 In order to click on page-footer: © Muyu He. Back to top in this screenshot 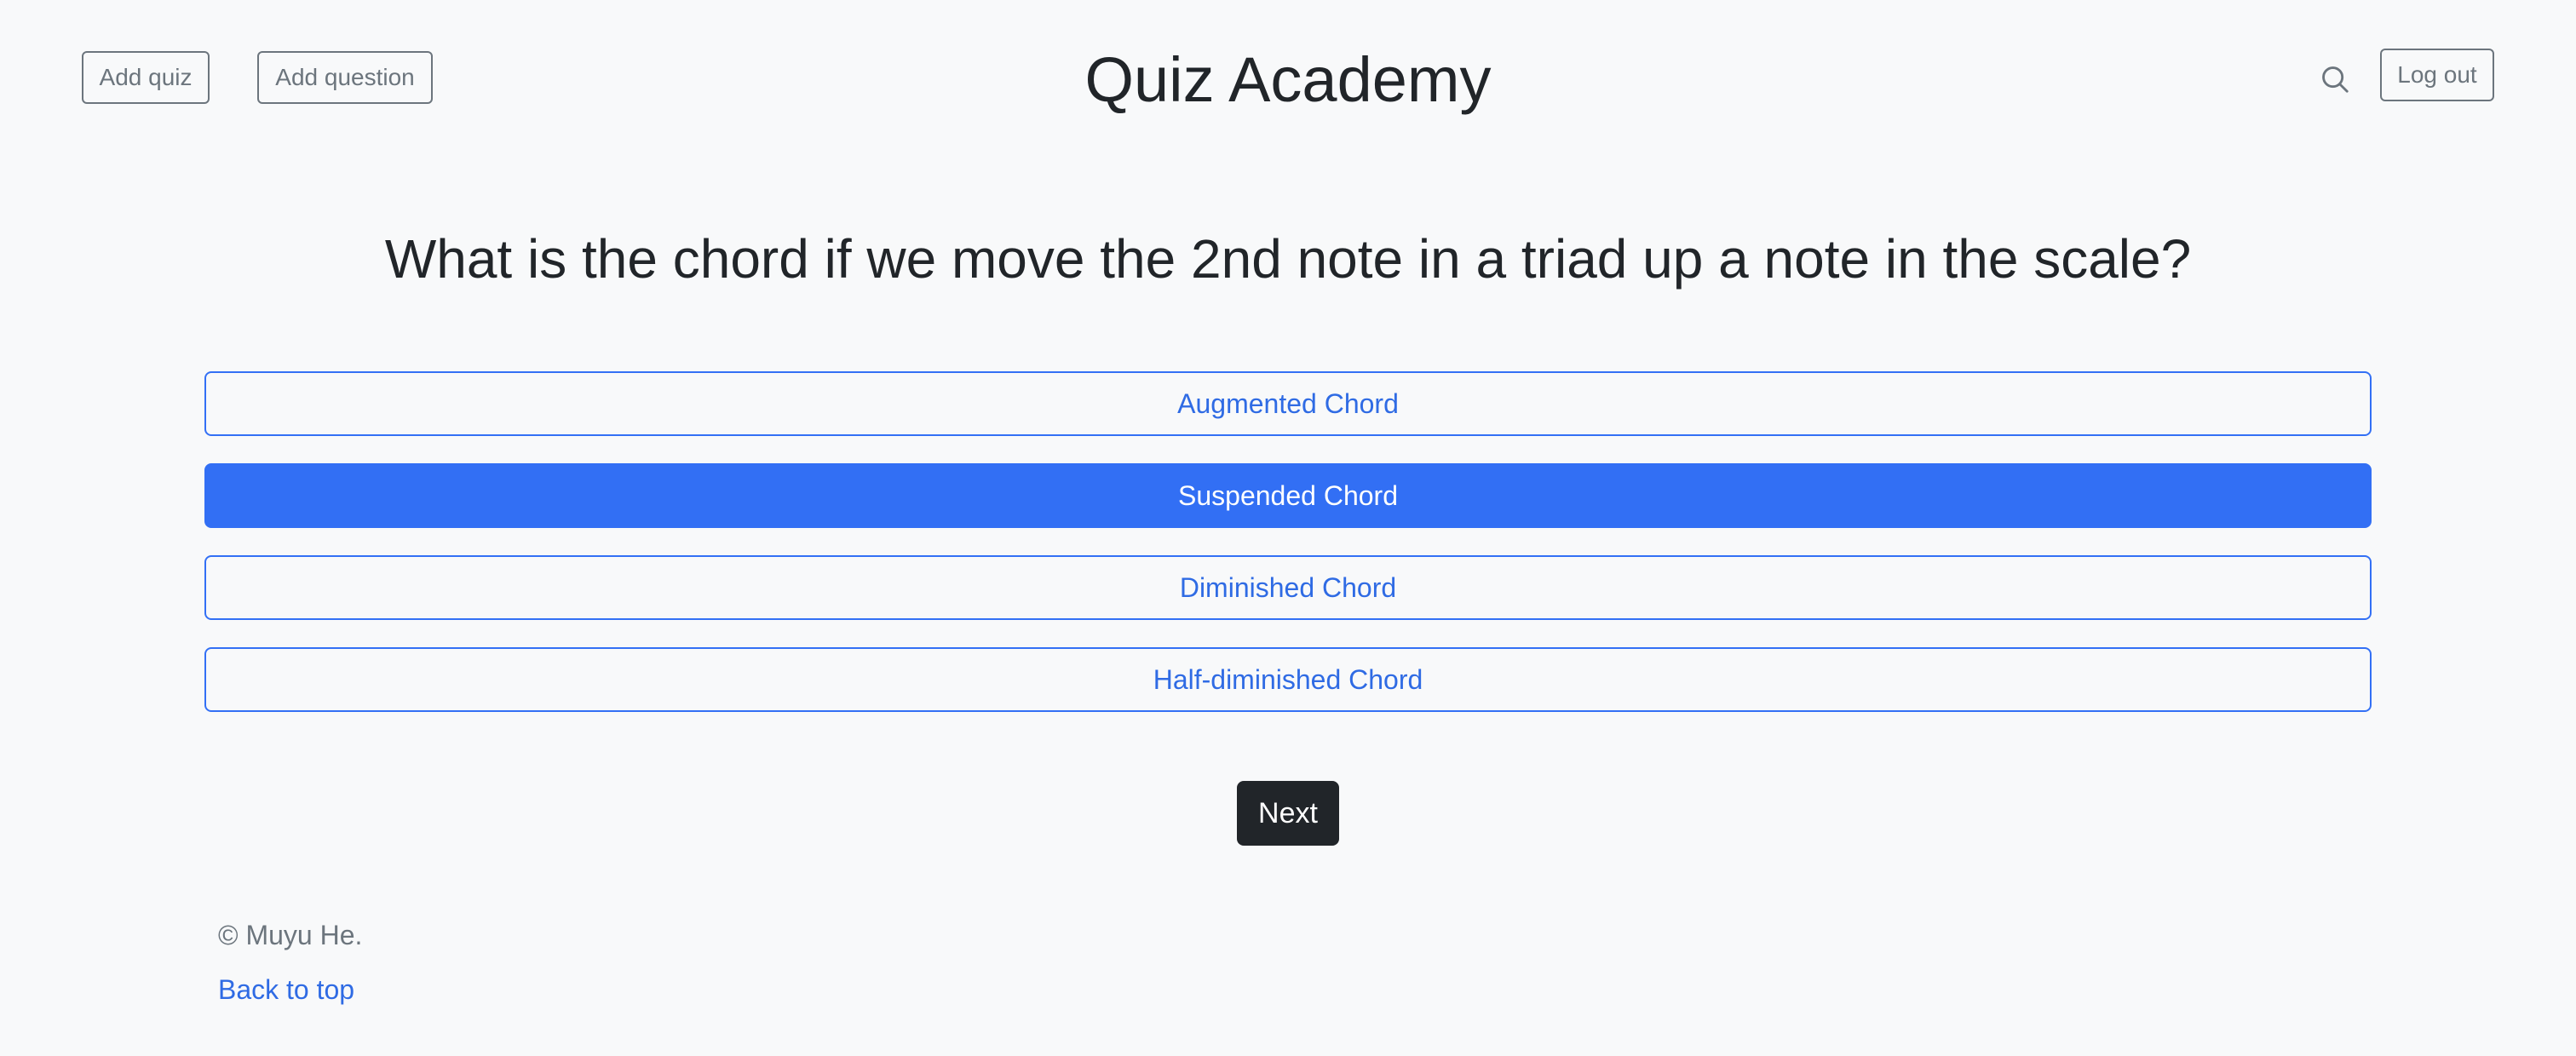, I will do `click(290, 962)`.